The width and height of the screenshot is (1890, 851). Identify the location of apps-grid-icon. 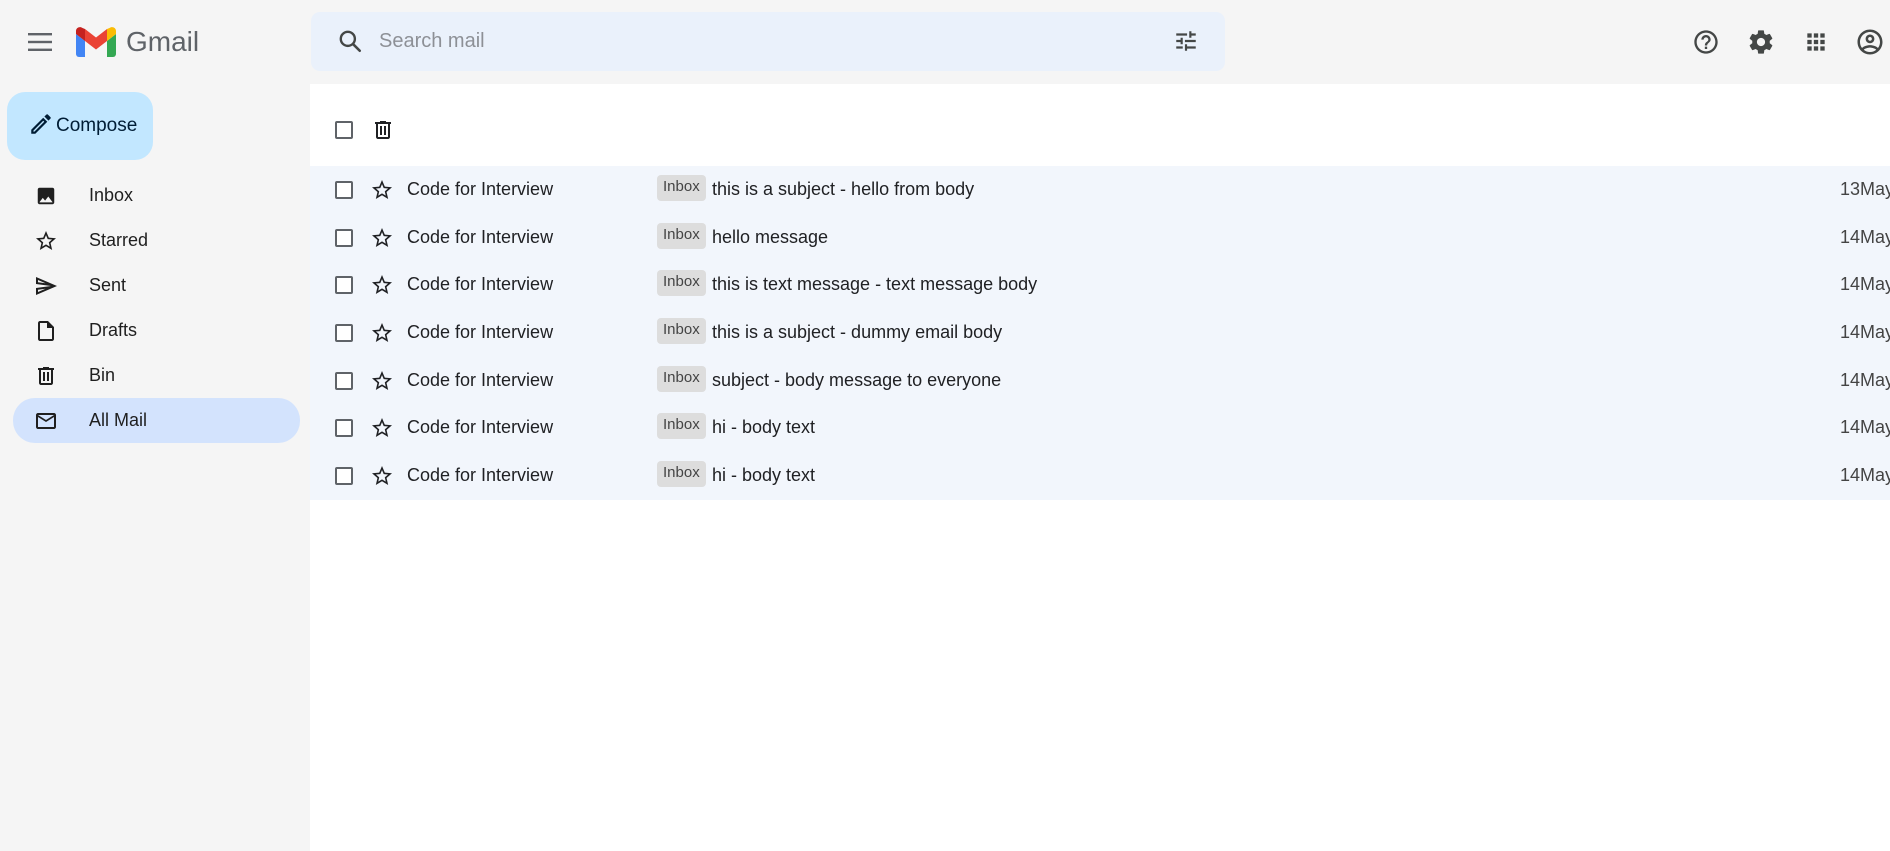
(1816, 42).